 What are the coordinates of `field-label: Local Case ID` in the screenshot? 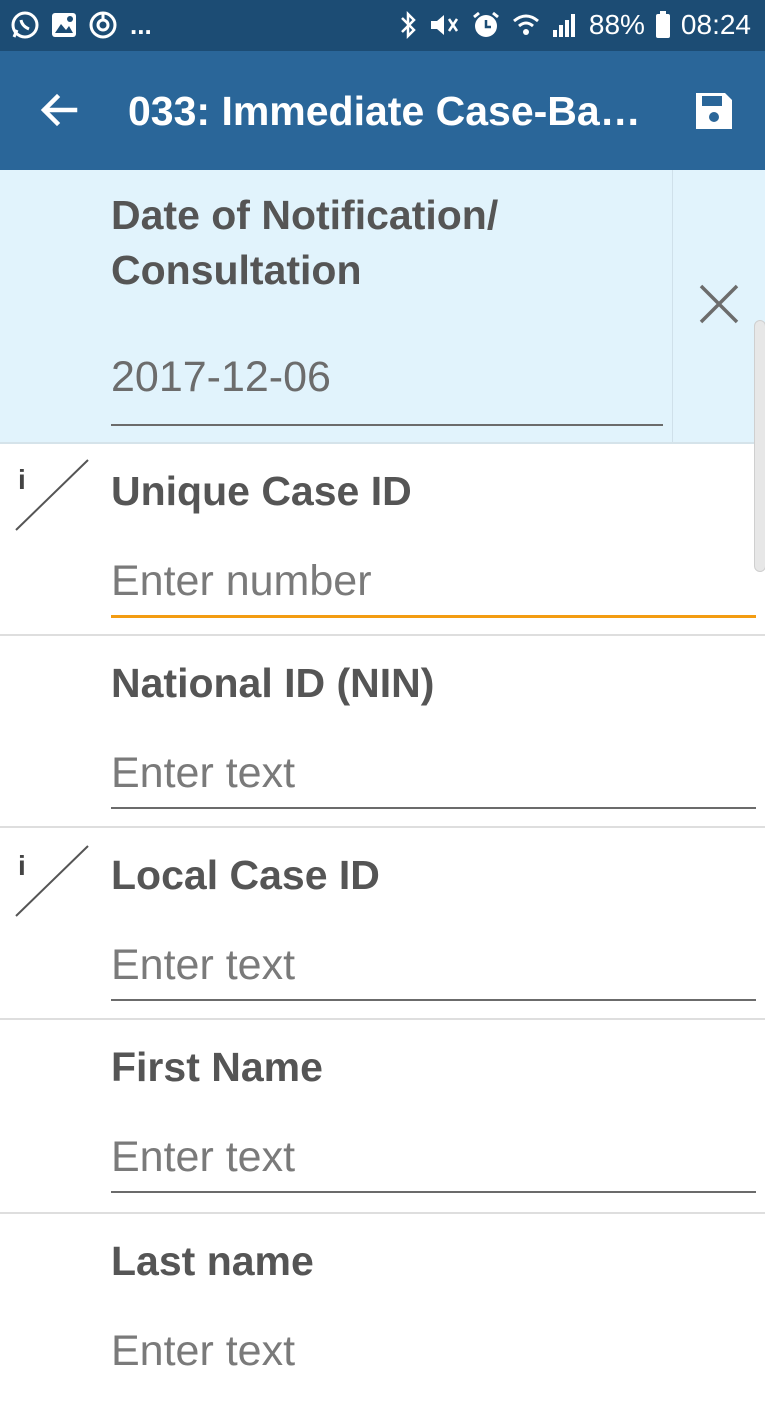 It's located at (245, 875).